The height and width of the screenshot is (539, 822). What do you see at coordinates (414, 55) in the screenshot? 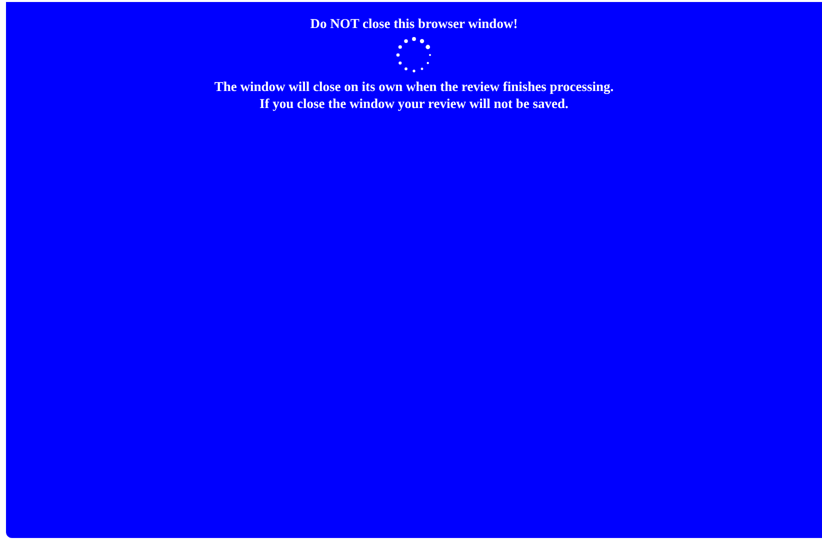
I see `loading-spinner-icon` at bounding box center [414, 55].